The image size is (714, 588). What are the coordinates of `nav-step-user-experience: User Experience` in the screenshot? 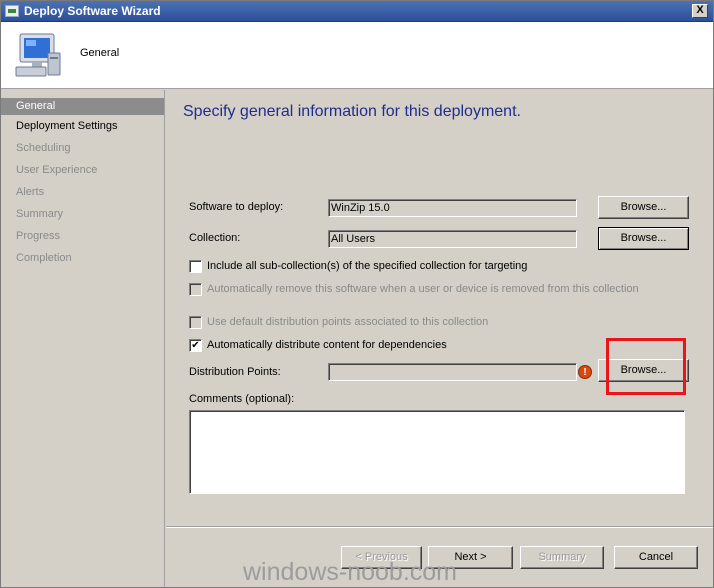 It's located at (57, 170).